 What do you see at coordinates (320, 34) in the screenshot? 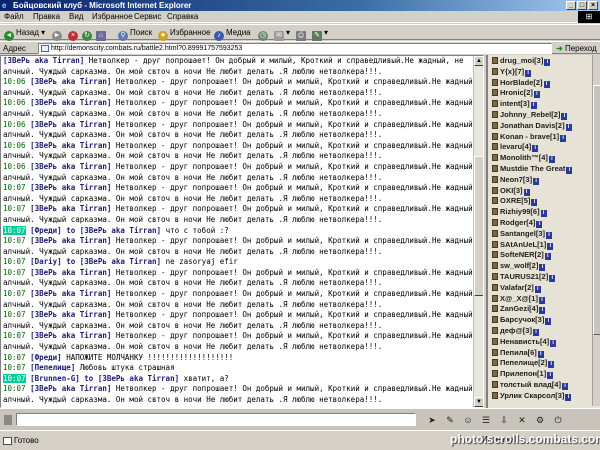
I see `edit-button: ✎ ▾` at bounding box center [320, 34].